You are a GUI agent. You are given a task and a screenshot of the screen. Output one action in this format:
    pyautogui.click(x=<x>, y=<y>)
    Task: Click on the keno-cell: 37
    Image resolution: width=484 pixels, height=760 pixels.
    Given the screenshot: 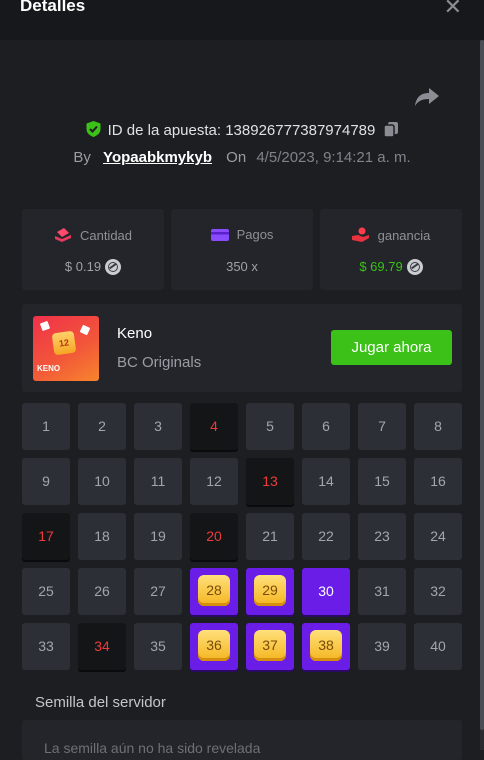 What is the action you would take?
    pyautogui.click(x=270, y=646)
    